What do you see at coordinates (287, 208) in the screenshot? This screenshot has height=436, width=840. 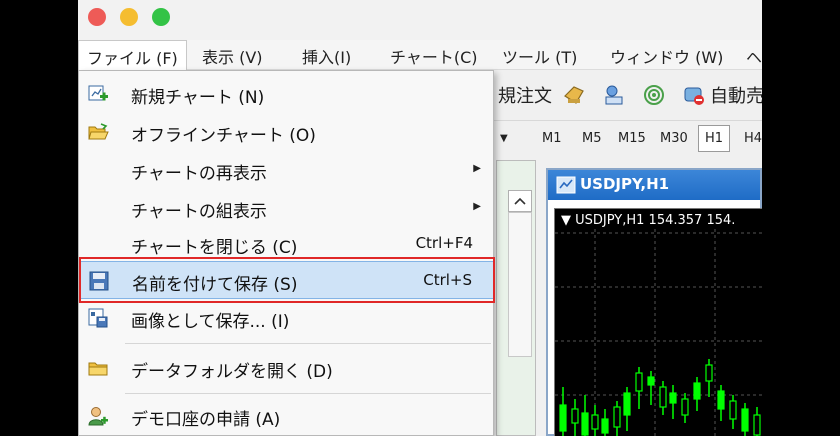 I see `menu-item-chart-tiling: チャートの組表示 ▶` at bounding box center [287, 208].